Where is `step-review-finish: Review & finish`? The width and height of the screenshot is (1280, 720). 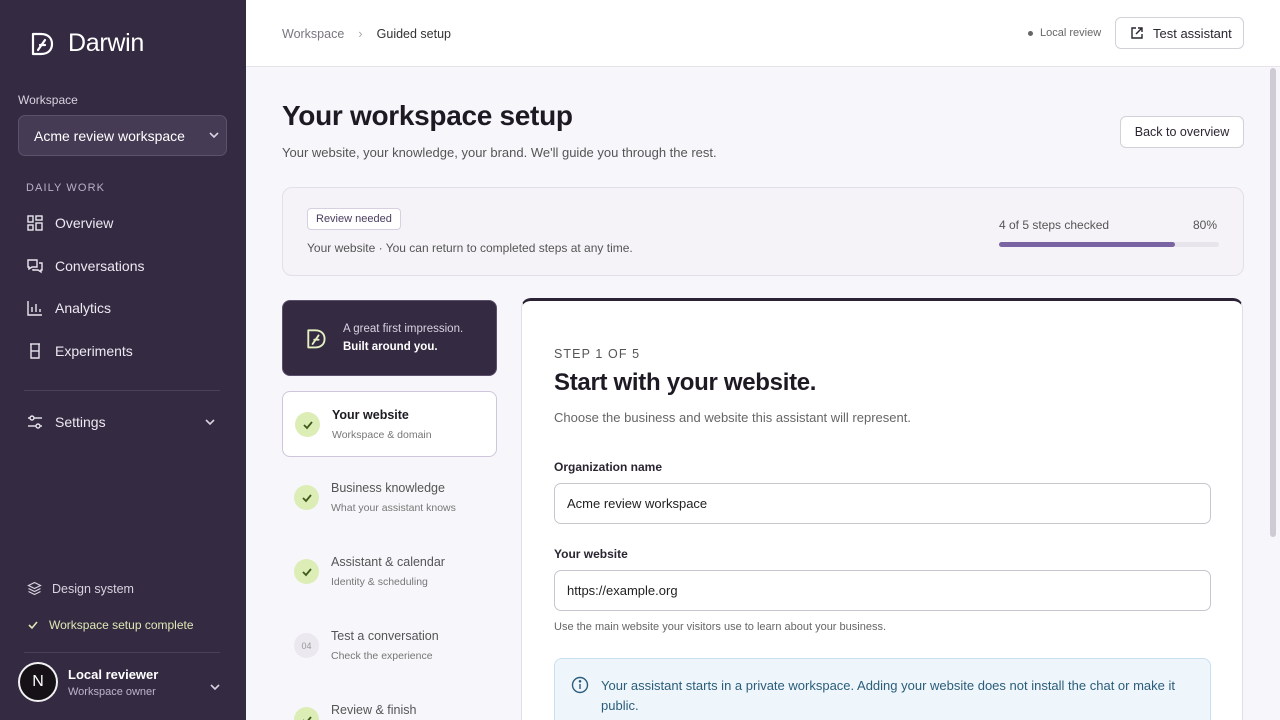
step-review-finish: Review & finish is located at coordinates (389, 703).